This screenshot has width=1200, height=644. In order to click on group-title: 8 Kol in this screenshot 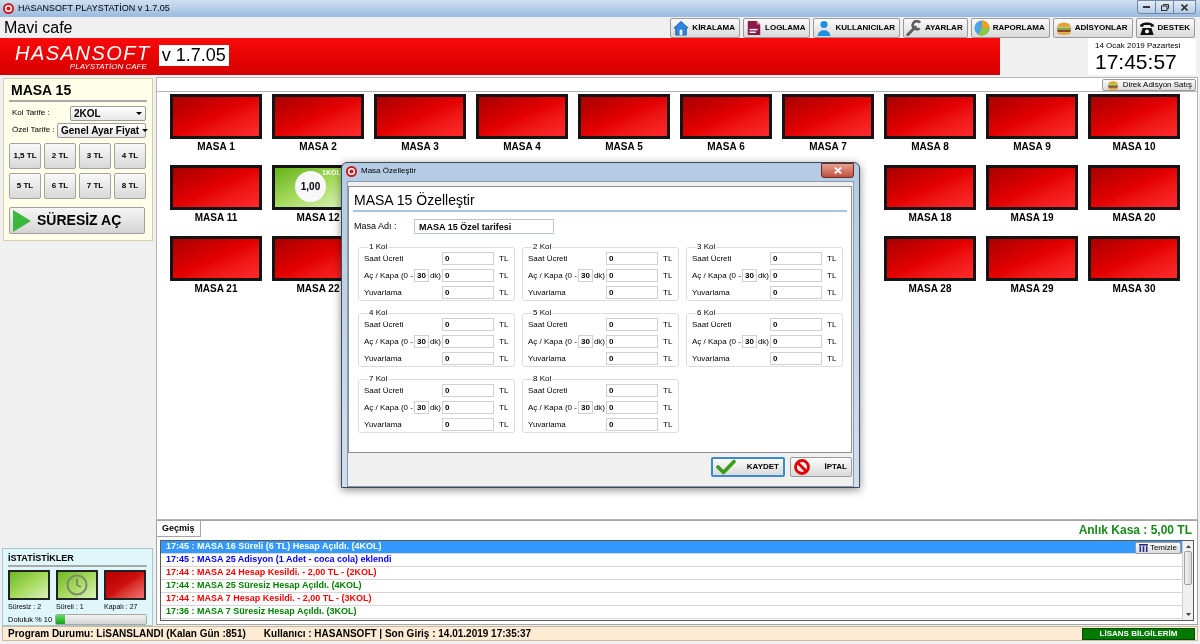, I will do `click(542, 379)`.